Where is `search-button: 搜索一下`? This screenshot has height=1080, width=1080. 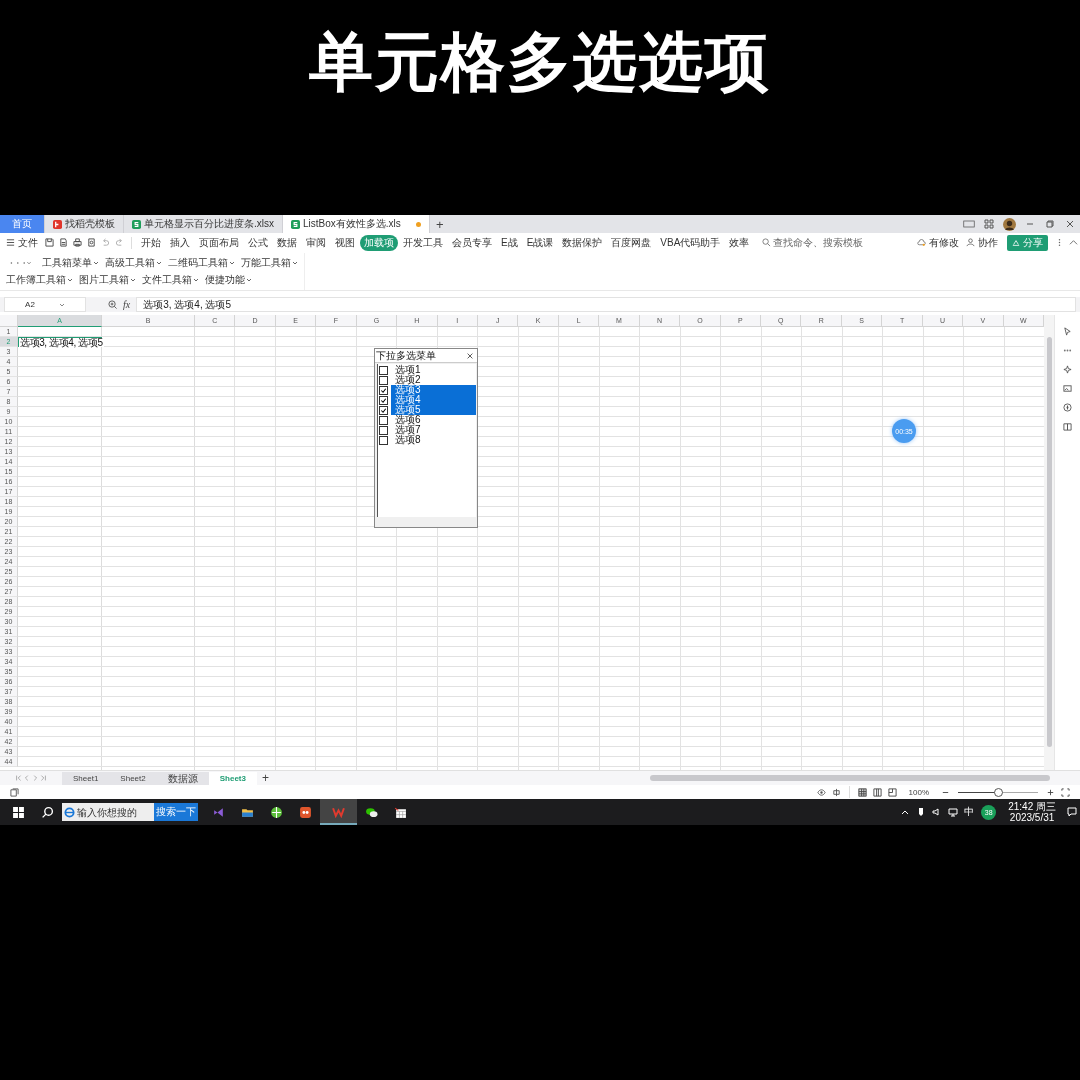 search-button: 搜索一下 is located at coordinates (176, 812).